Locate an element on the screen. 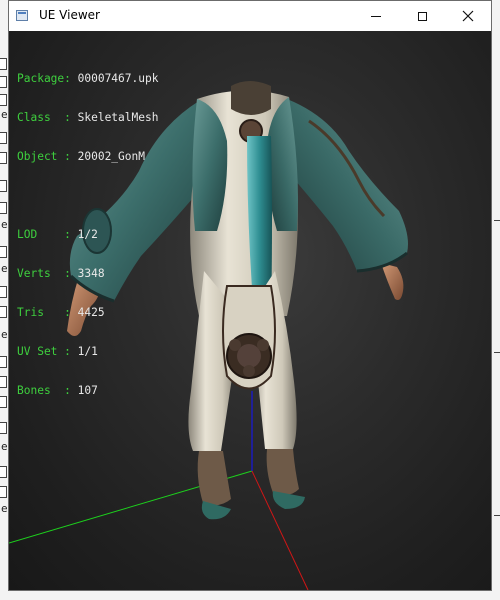 This screenshot has width=500, height=600. close-button is located at coordinates (468, 16).